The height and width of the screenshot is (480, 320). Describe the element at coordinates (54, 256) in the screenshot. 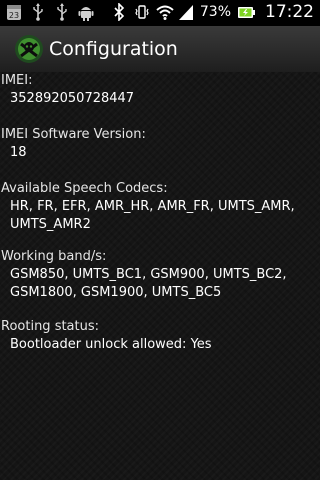

I see `section-label: Working band/s:` at that location.